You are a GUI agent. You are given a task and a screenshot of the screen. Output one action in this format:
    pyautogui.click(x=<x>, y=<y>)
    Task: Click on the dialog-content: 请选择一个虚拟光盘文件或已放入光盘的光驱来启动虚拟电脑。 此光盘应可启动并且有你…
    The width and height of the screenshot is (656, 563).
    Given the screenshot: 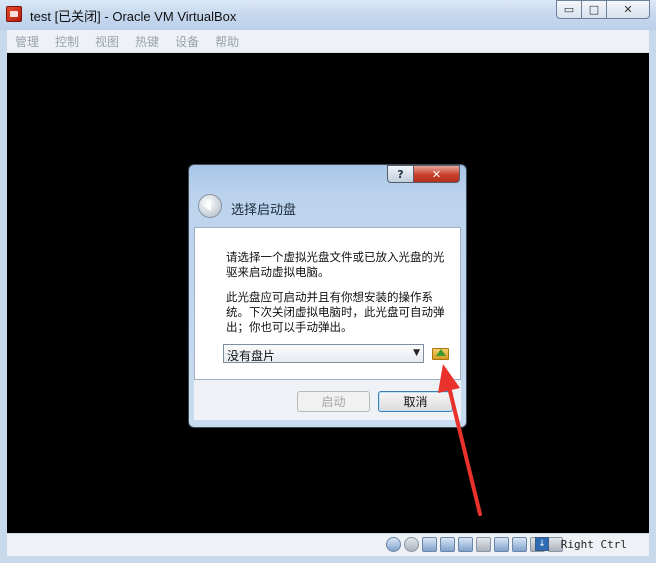 What is the action you would take?
    pyautogui.click(x=327, y=303)
    